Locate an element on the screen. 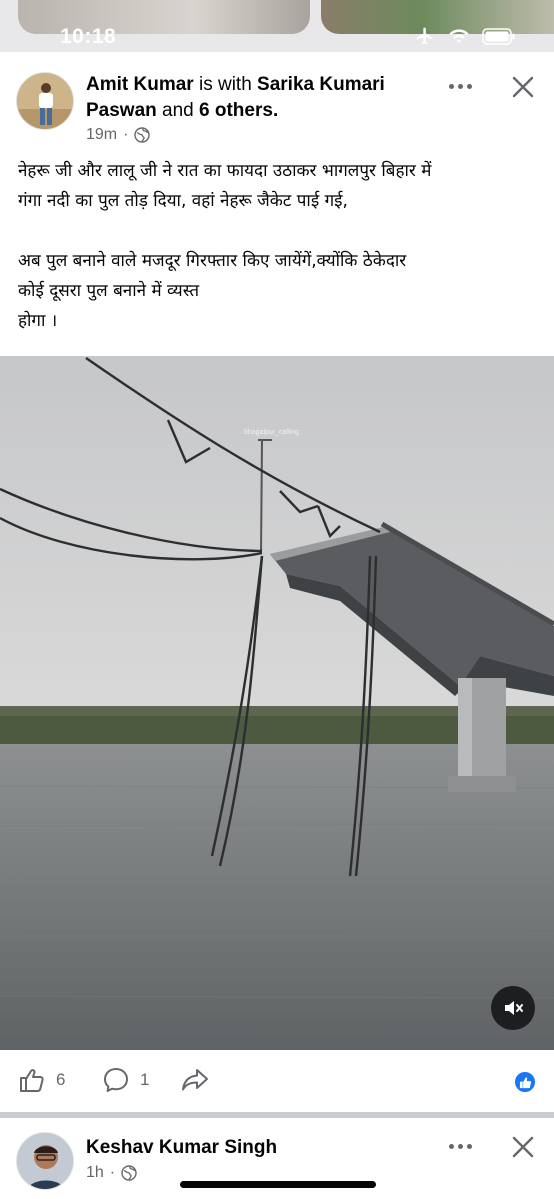 Image resolution: width=554 pixels, height=1199 pixels. video-watermark: bhagalpur_calling is located at coordinates (271, 432).